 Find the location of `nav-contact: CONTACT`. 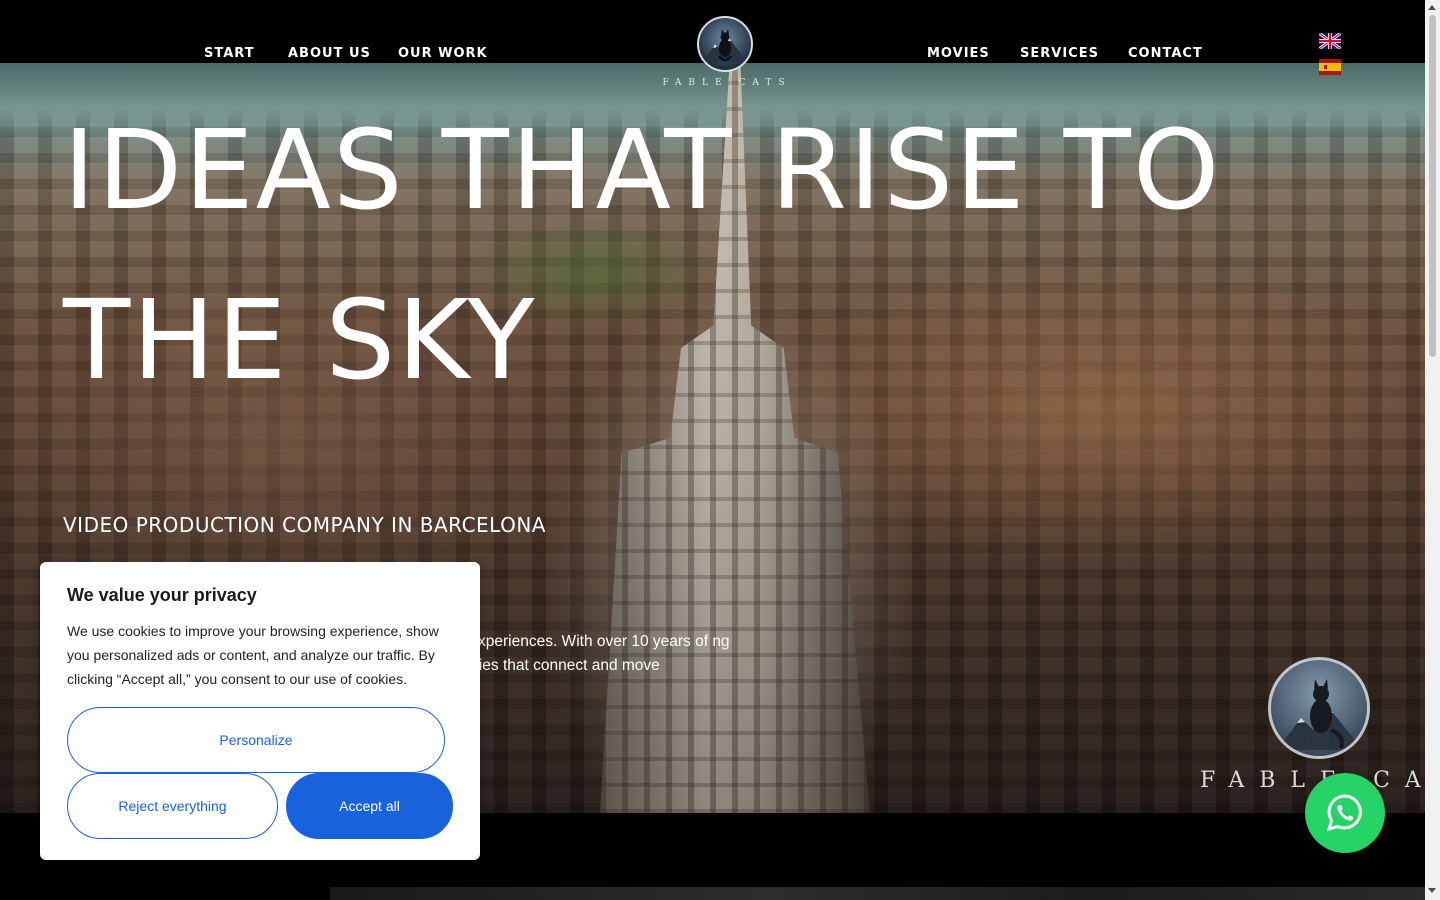

nav-contact: CONTACT is located at coordinates (1165, 53).